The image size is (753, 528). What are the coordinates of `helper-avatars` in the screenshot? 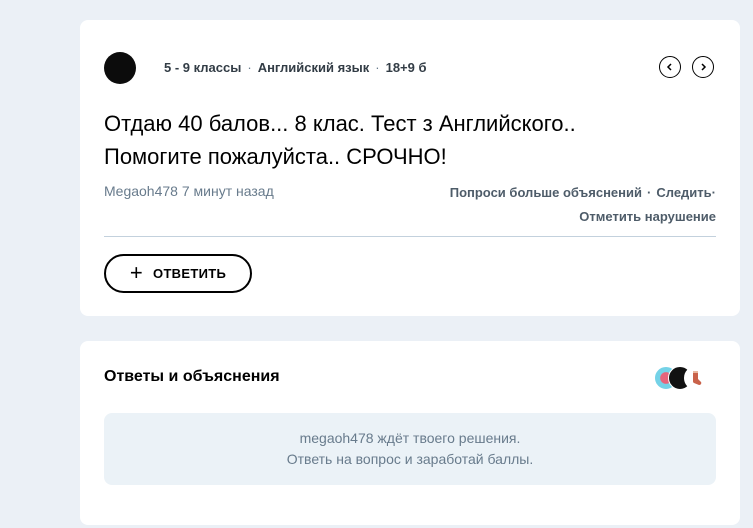 It's located at (684, 378).